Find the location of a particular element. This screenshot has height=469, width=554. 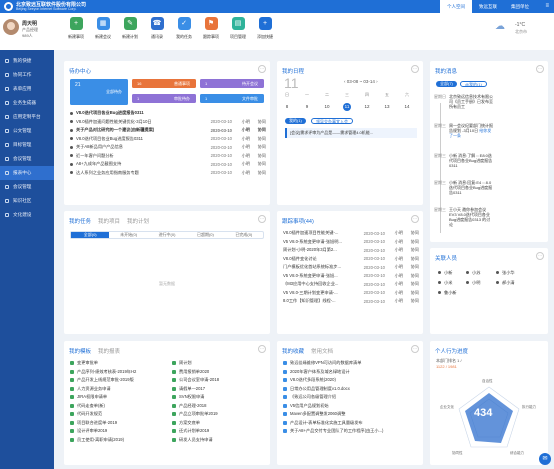

person-item: 小明 is located at coordinates (473, 283).